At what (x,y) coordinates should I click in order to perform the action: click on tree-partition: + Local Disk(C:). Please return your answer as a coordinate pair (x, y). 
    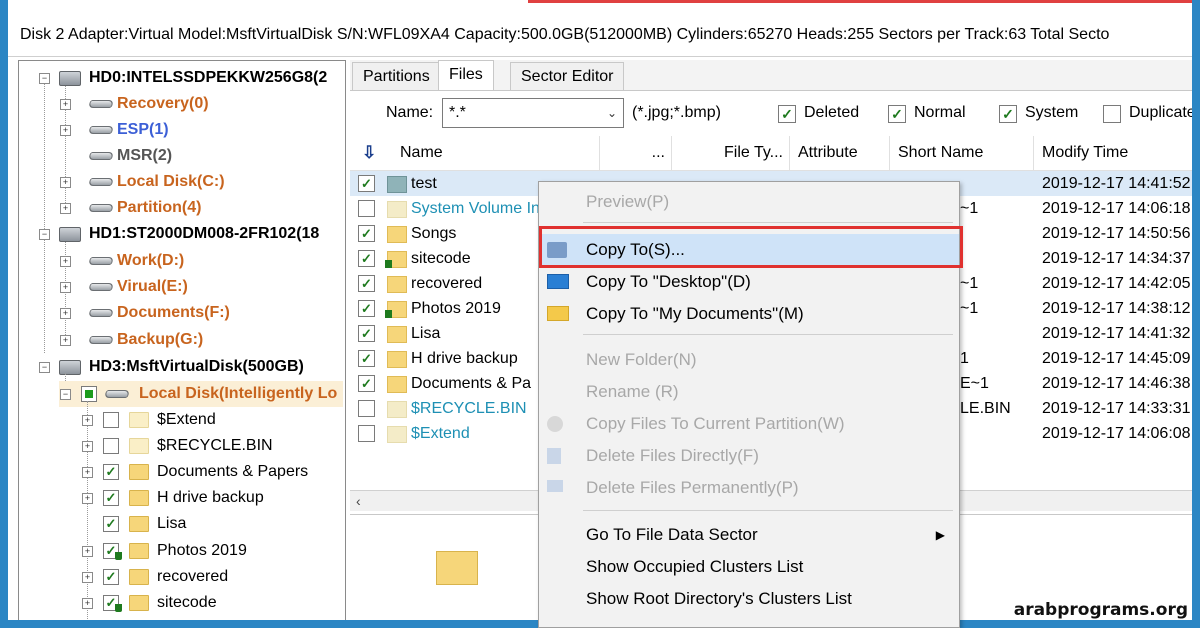
    Looking at the image, I should click on (181, 182).